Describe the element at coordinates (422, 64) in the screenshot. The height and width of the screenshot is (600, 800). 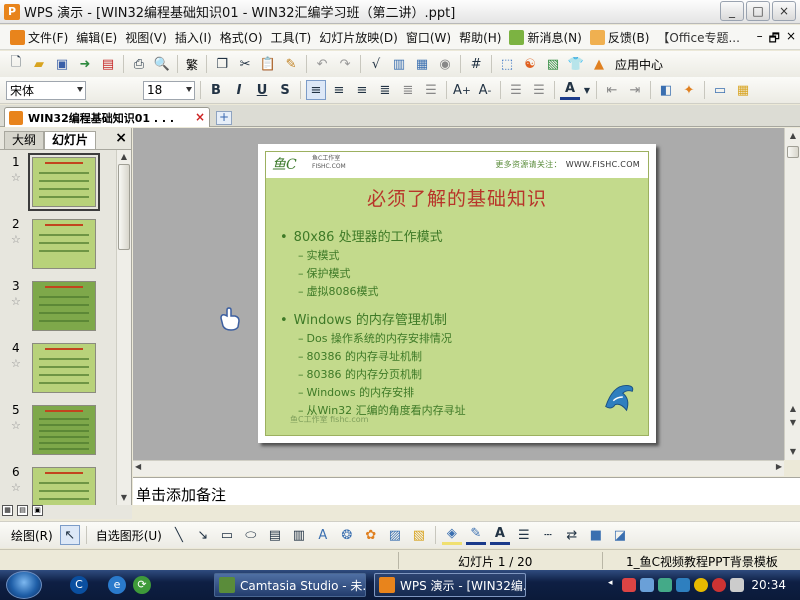
I see `table-icon: ▦` at that location.